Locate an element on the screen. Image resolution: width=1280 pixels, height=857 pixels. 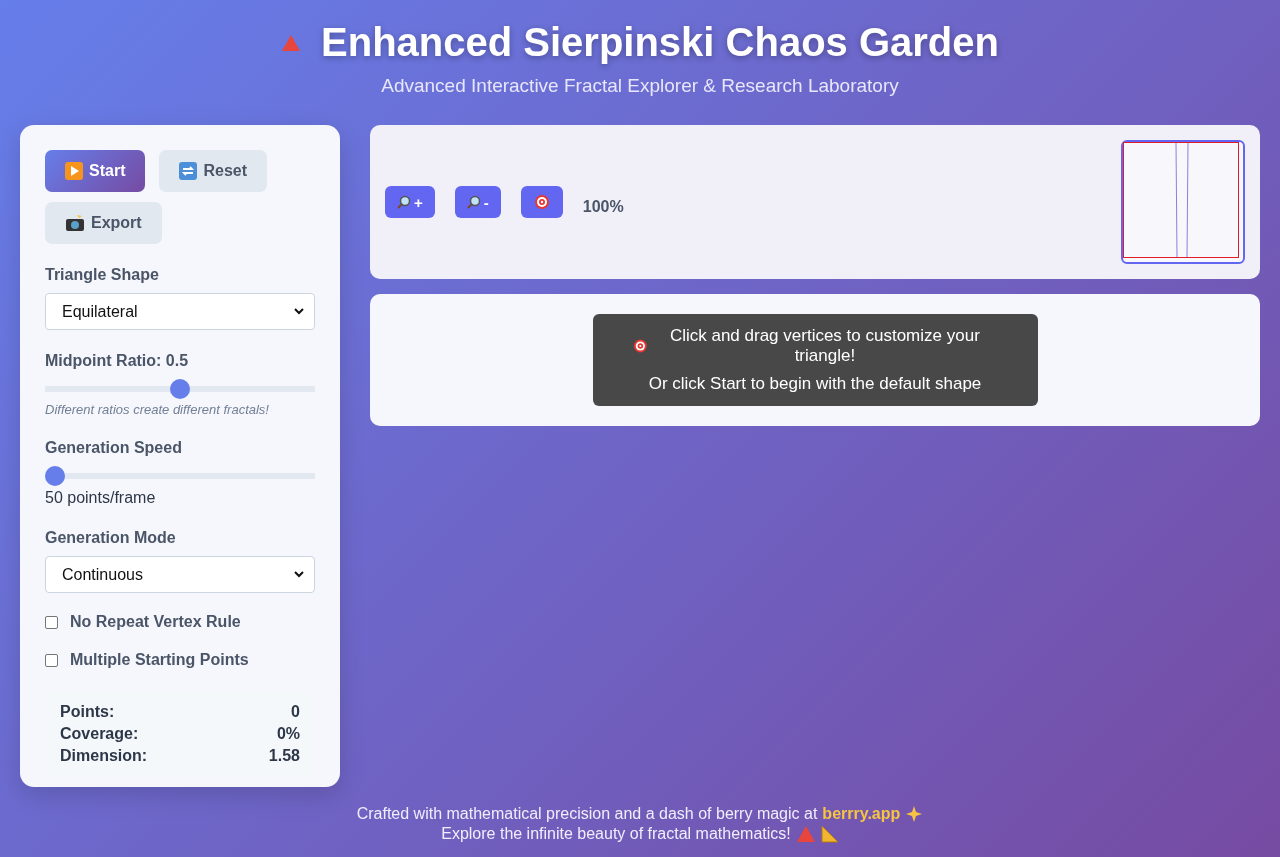
page-subtitle: Advanced Interactive Fractal Explorer & Research Laboratory is located at coordinates (640, 86).